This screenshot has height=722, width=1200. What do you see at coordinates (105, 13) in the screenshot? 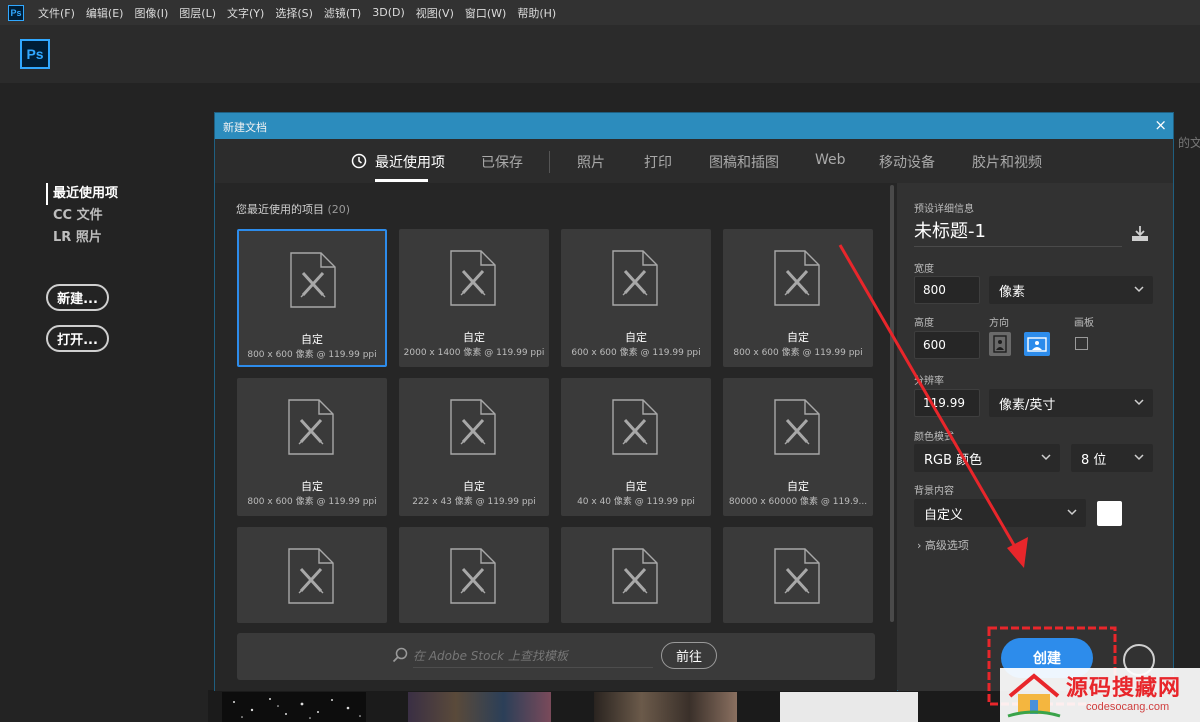
I see `menu-edit: 编辑(E)` at bounding box center [105, 13].